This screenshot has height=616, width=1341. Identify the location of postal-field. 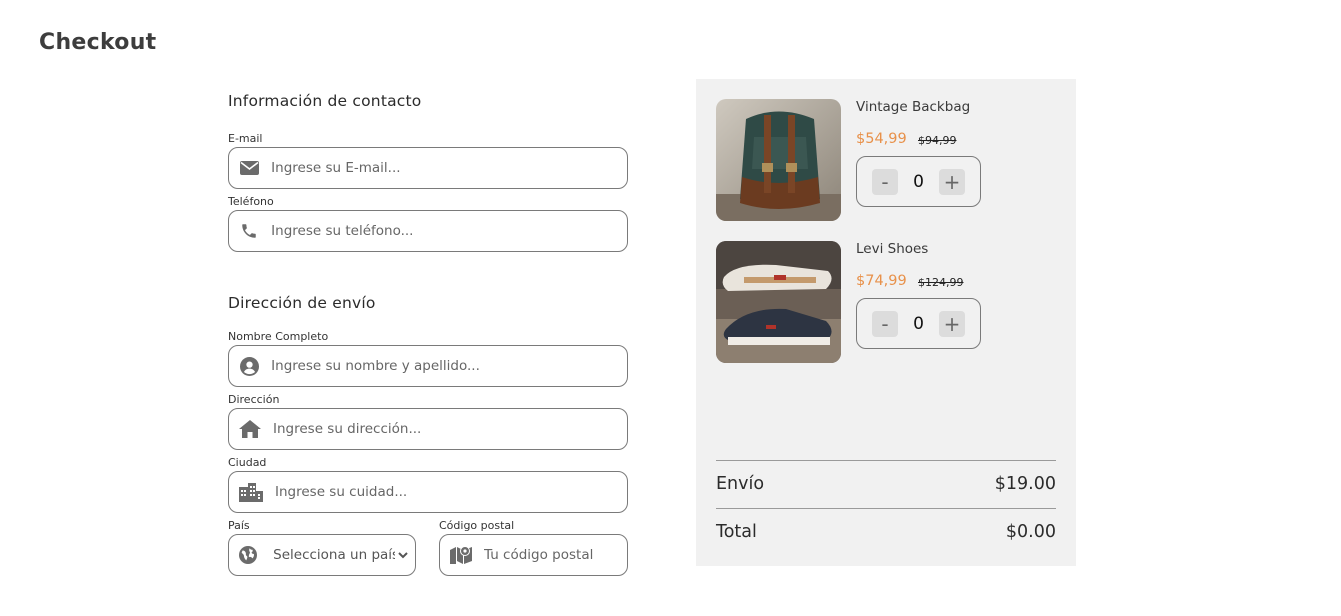
(533, 555).